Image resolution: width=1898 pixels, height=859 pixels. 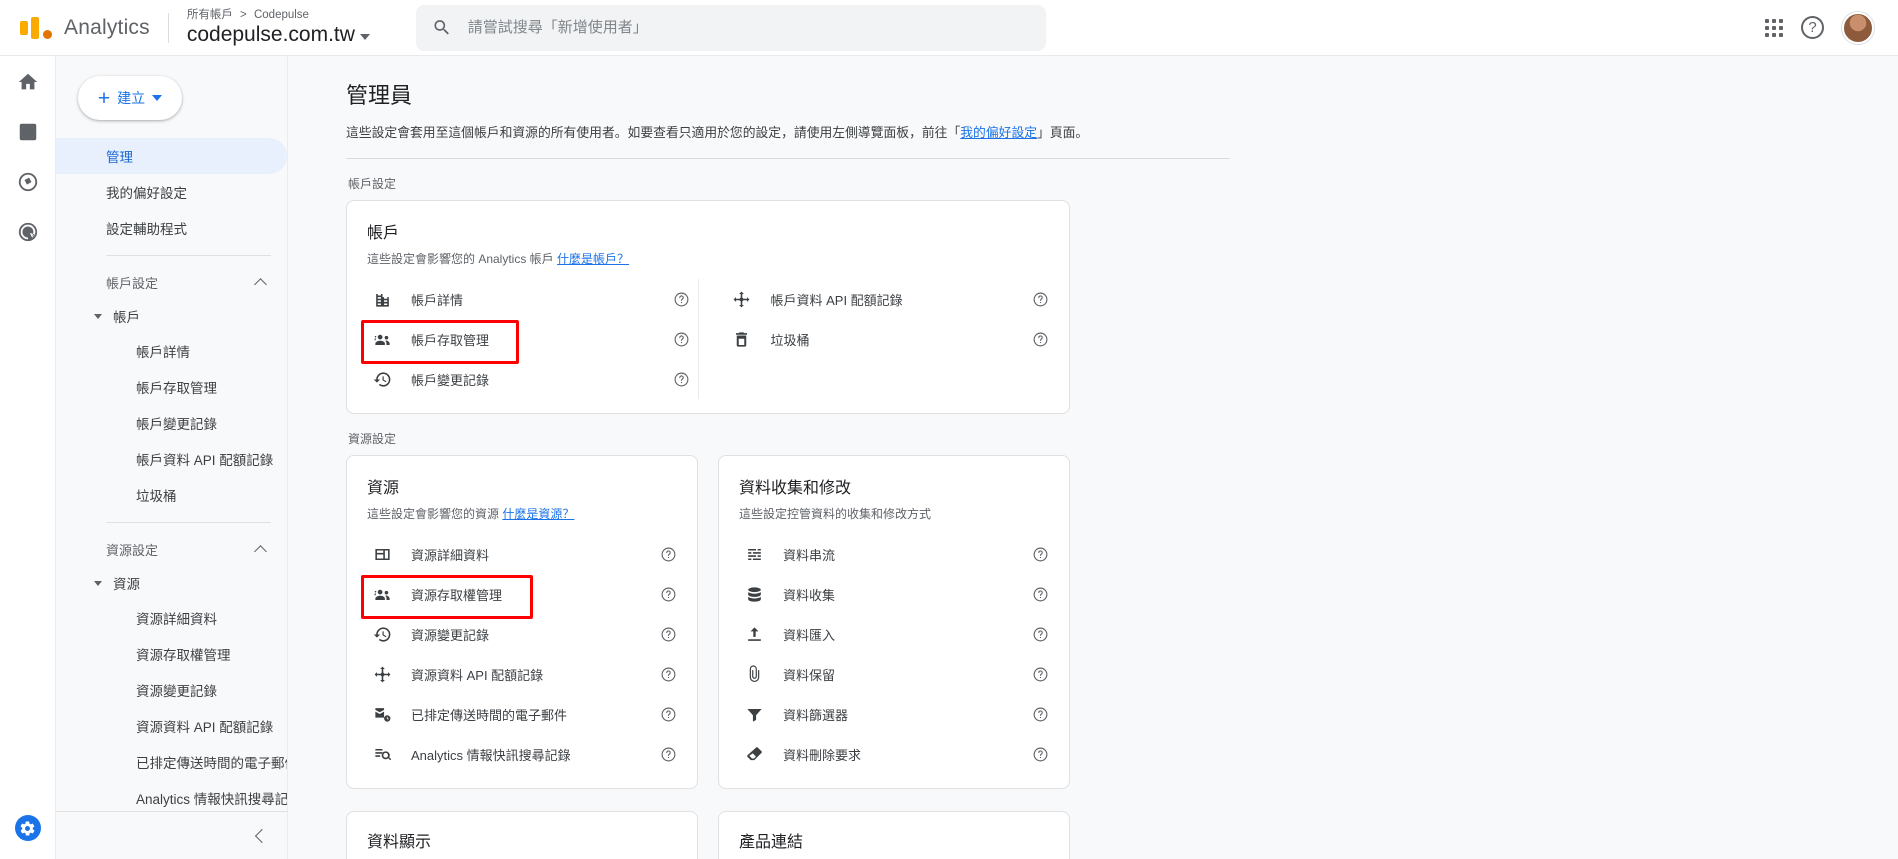 I want to click on sidebar-item-property-access-management: 資源存取權管理, so click(x=171, y=654).